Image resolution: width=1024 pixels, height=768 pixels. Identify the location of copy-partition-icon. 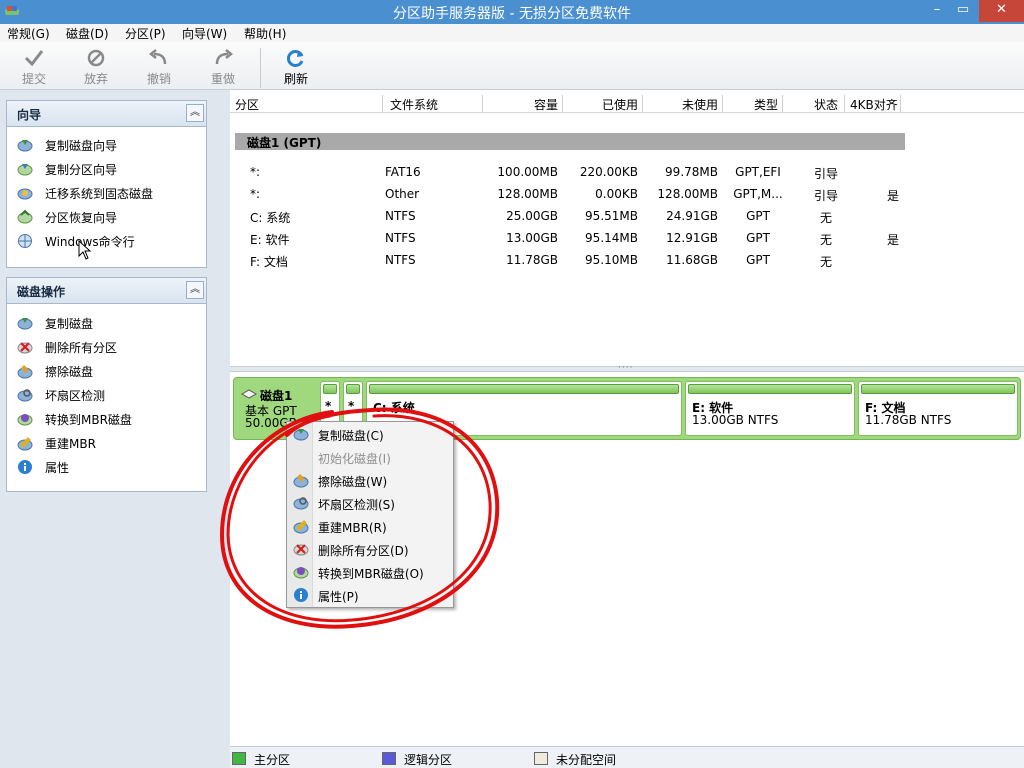
(25, 170).